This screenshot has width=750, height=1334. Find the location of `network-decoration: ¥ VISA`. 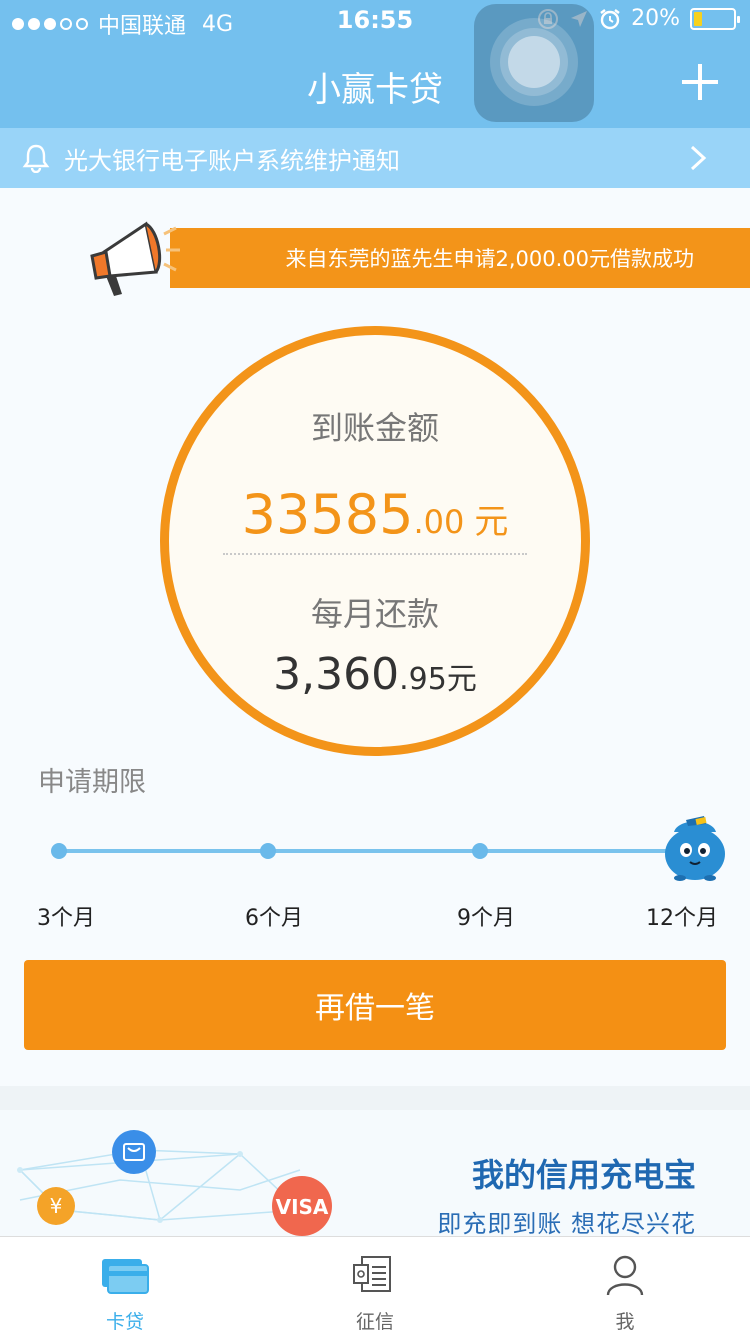

network-decoration: ¥ VISA is located at coordinates (174, 1183).